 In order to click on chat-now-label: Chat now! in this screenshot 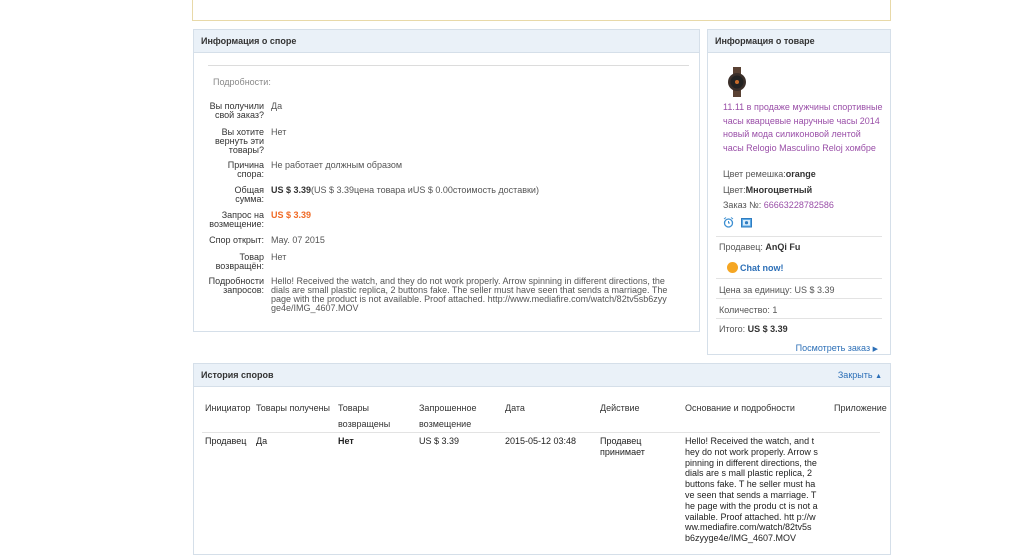, I will do `click(762, 268)`.